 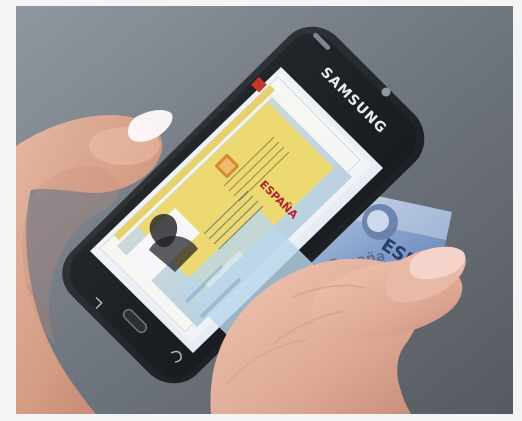 I want to click on front-camera, so click(x=386, y=92).